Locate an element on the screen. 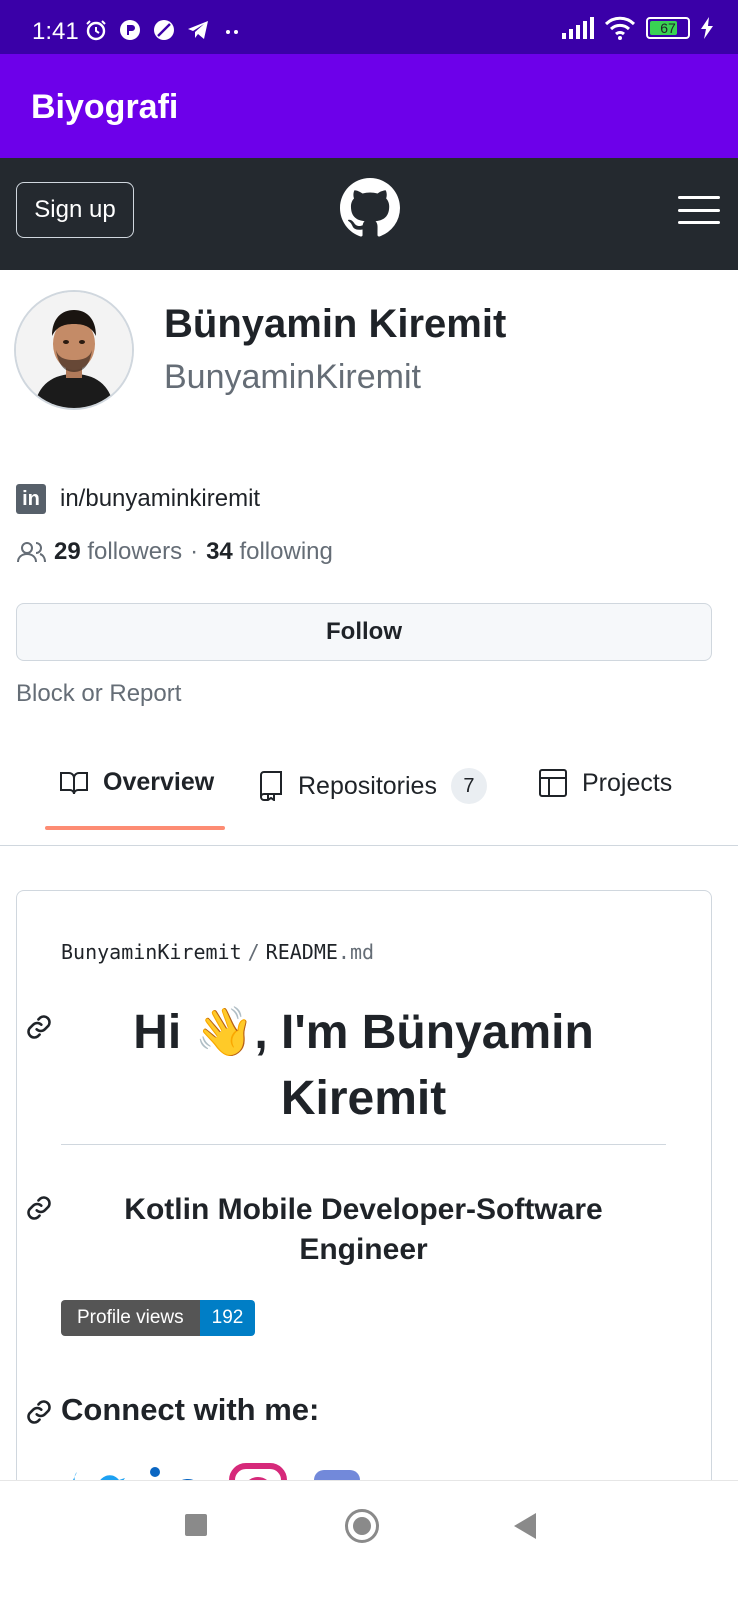  linkedin-text: in/bunyaminkiremit is located at coordinates (160, 498).